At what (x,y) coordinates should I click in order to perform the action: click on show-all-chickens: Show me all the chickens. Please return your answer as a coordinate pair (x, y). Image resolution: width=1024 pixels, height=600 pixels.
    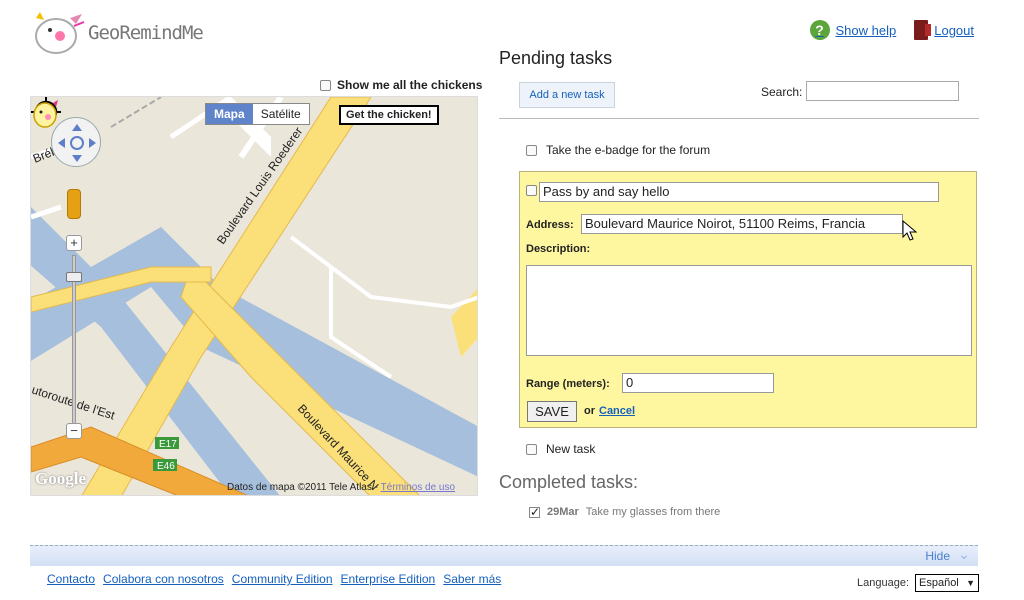
    Looking at the image, I should click on (401, 85).